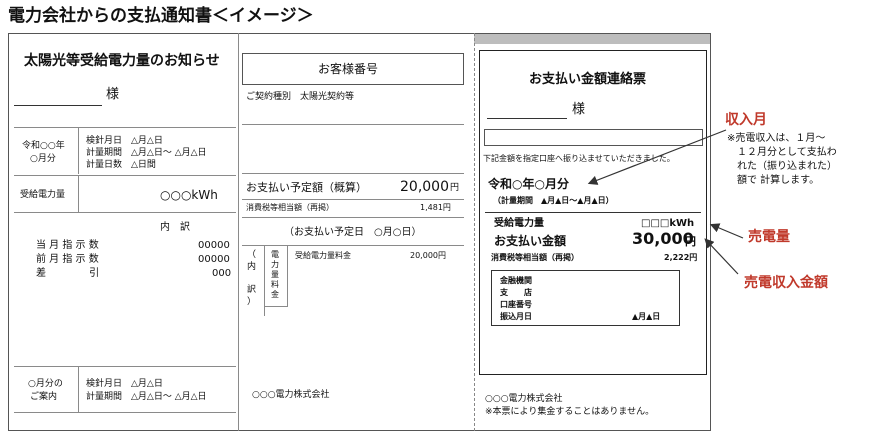 The width and height of the screenshot is (873, 435). Describe the element at coordinates (782, 152) in the screenshot. I see `income-note-line: １２月分として支払わ` at that location.